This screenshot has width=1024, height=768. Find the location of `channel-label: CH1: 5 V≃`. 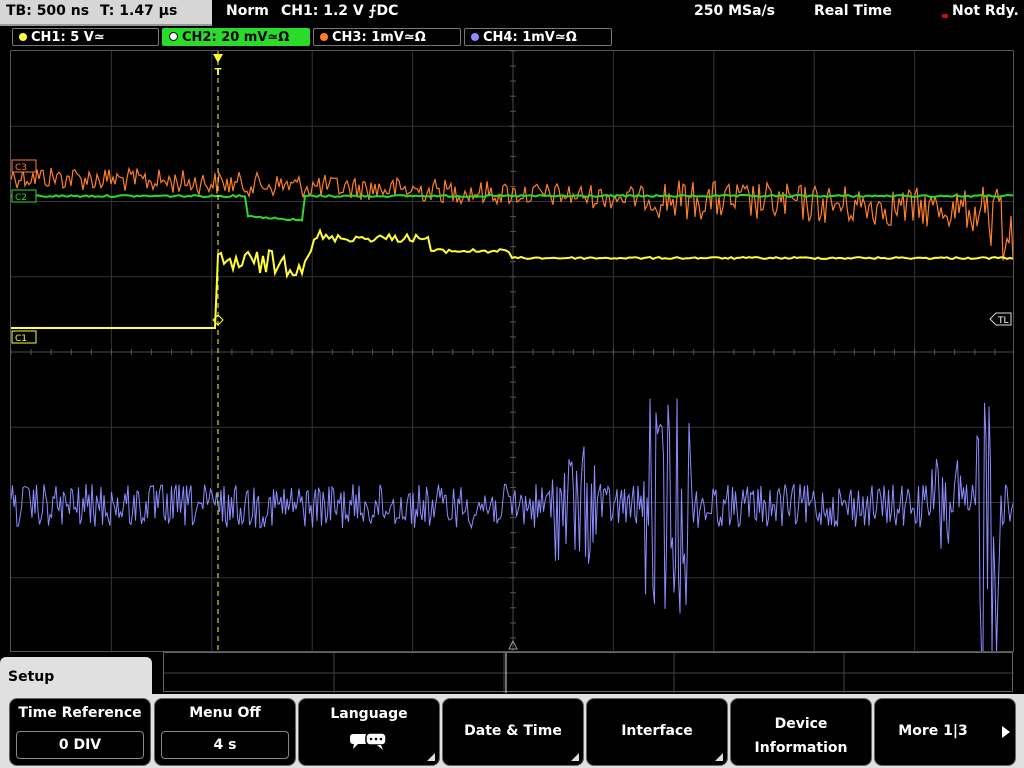

channel-label: CH1: 5 V≃ is located at coordinates (68, 37).